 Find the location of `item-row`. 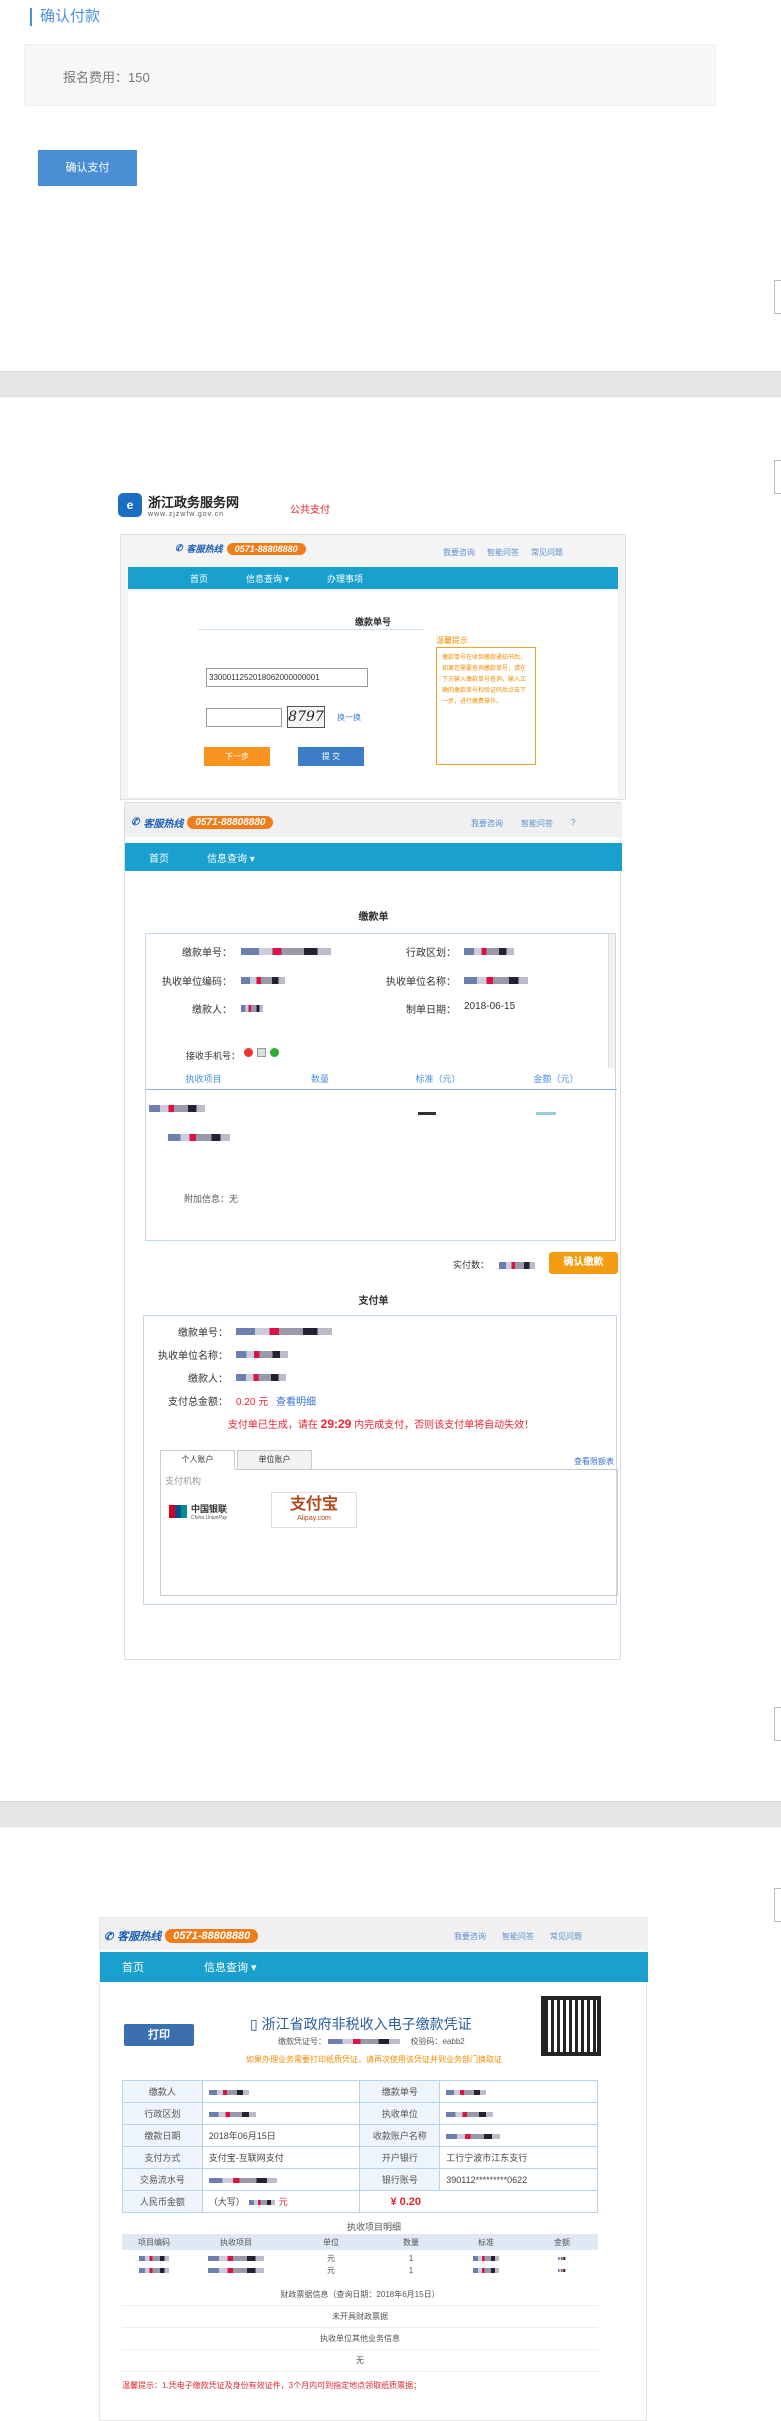

item-row is located at coordinates (177, 1108).